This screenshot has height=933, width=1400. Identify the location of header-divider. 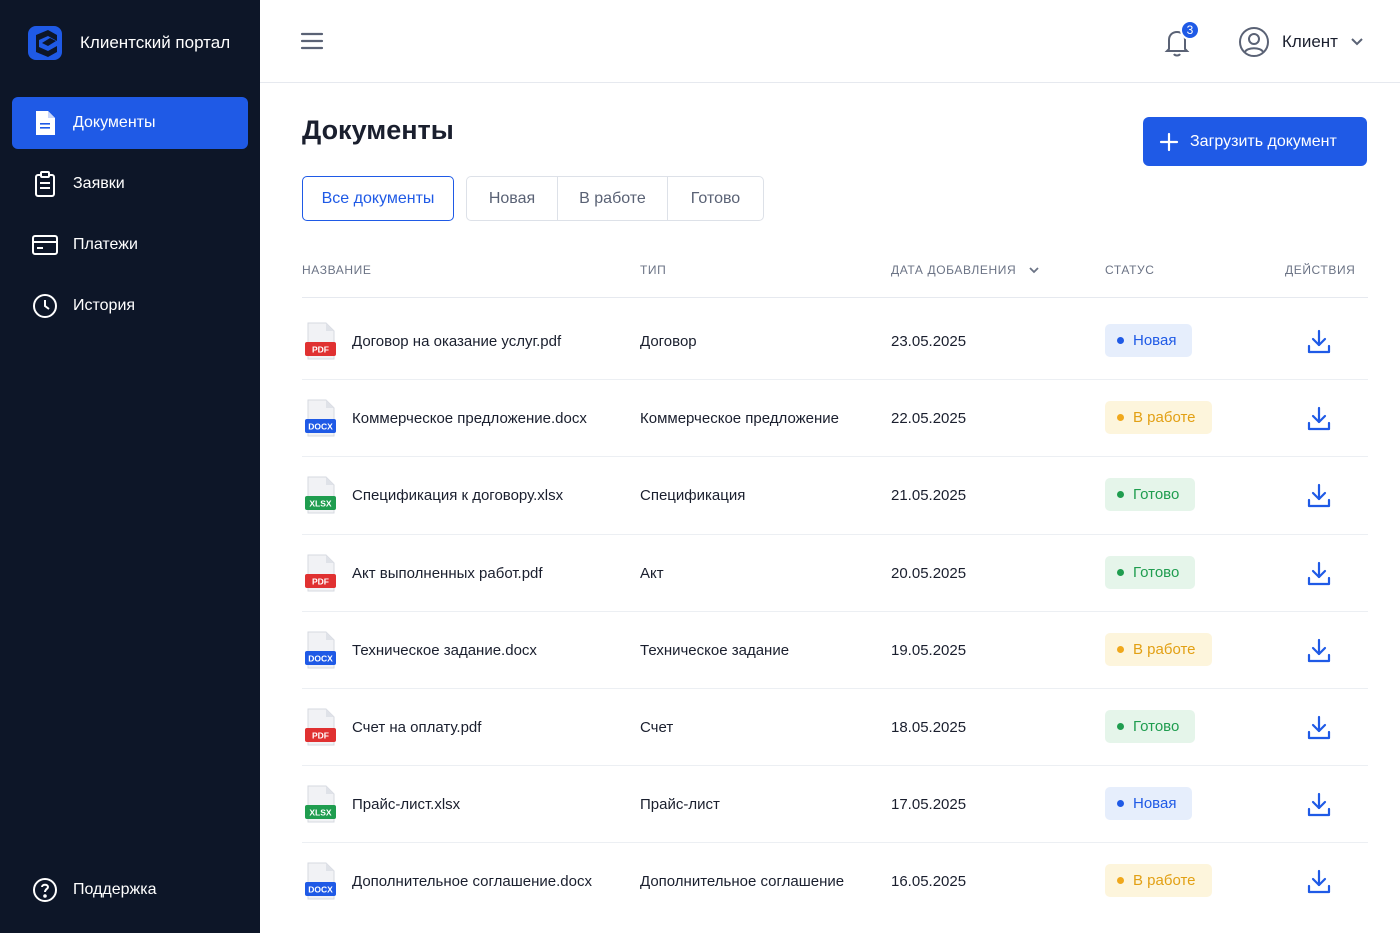
(835, 297).